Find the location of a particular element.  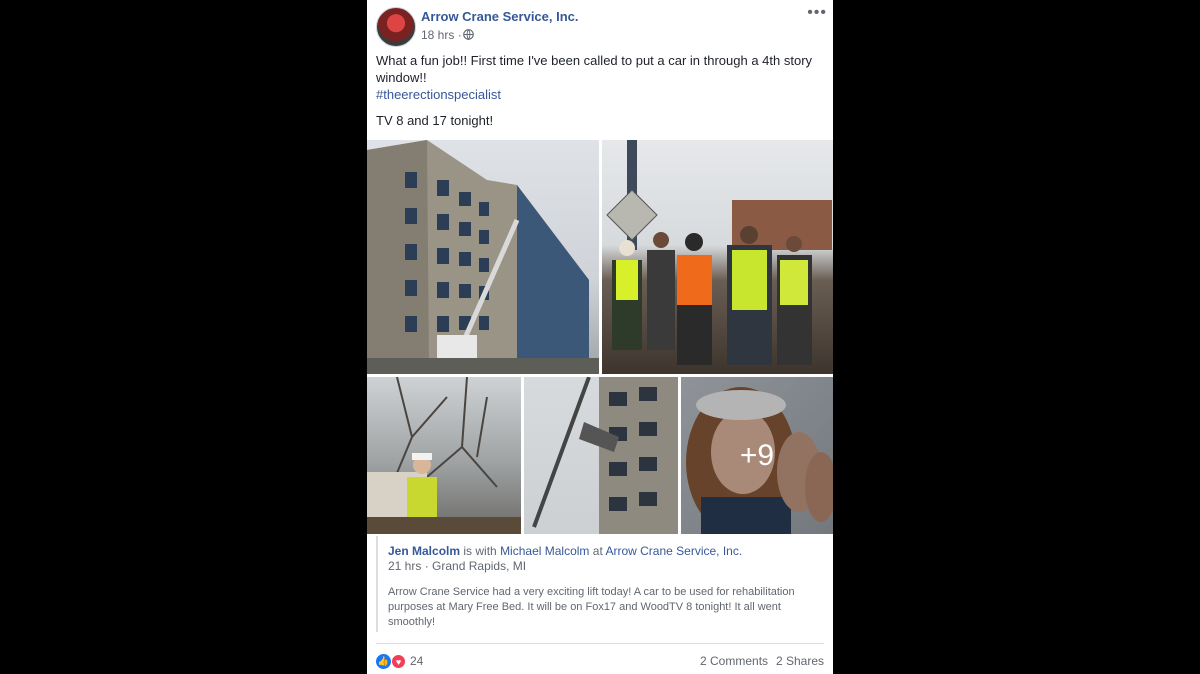

comments-count-link: 2 Comments is located at coordinates (734, 661).